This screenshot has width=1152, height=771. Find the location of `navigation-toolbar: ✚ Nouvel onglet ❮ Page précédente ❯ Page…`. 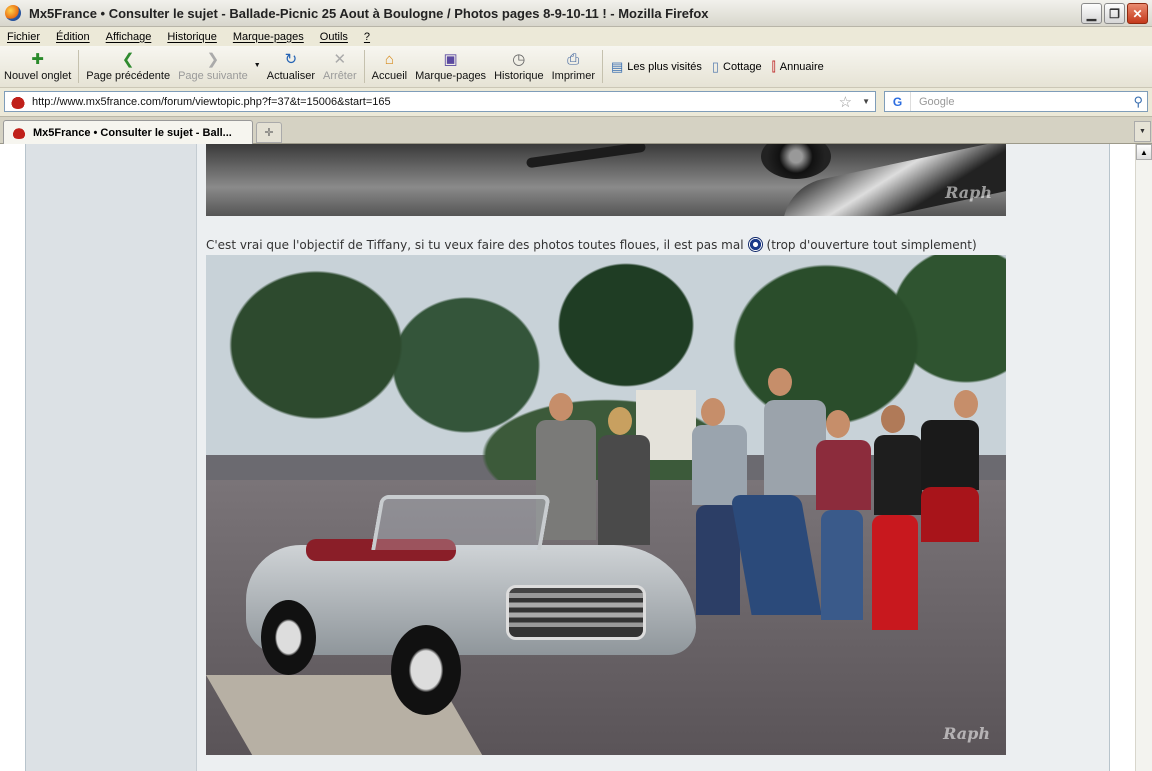

navigation-toolbar: ✚ Nouvel onglet ❮ Page précédente ❯ Page… is located at coordinates (576, 67).